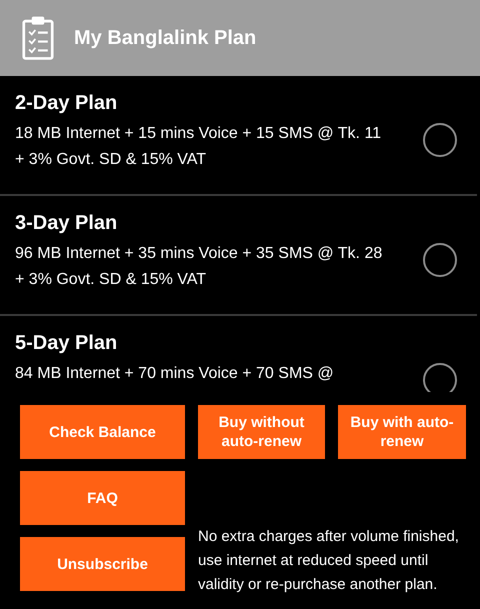 The image size is (480, 609). Describe the element at coordinates (66, 103) in the screenshot. I see `plan-name: 2-Day Plan` at that location.